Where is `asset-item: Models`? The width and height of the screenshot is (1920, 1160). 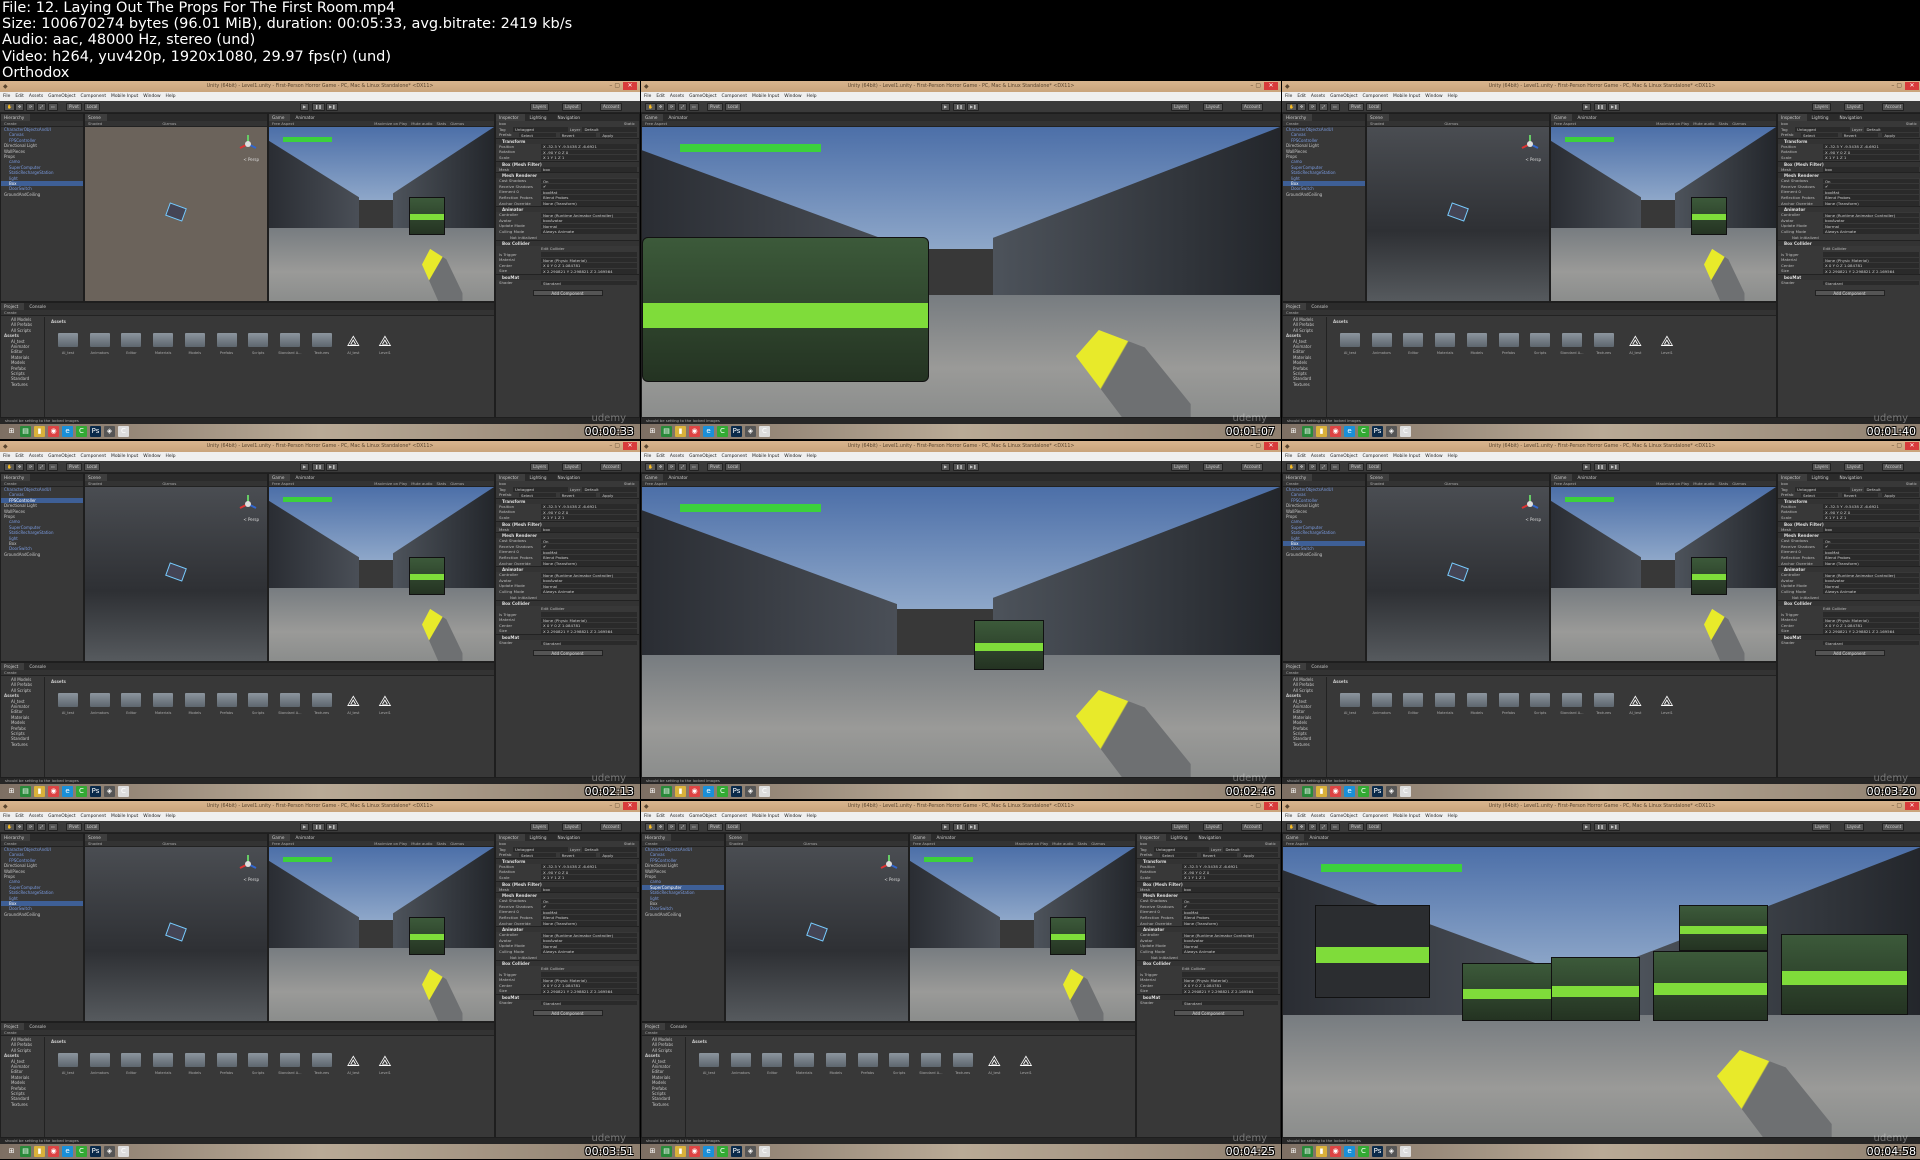
asset-item: Models is located at coordinates (1477, 704).